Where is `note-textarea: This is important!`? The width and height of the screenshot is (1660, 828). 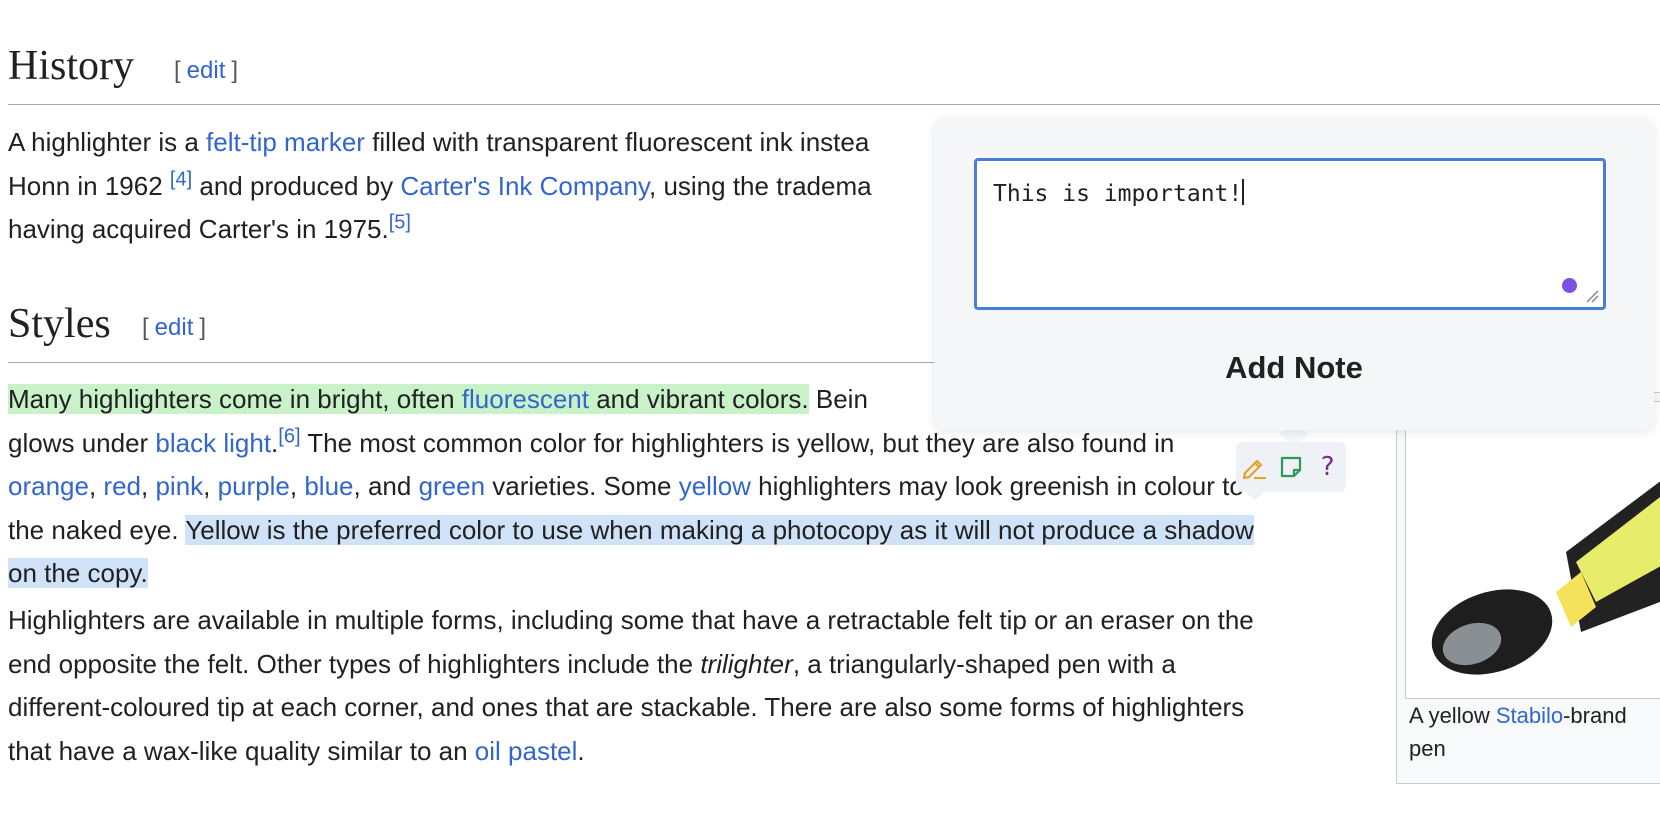
note-textarea: This is important! is located at coordinates (1290, 234).